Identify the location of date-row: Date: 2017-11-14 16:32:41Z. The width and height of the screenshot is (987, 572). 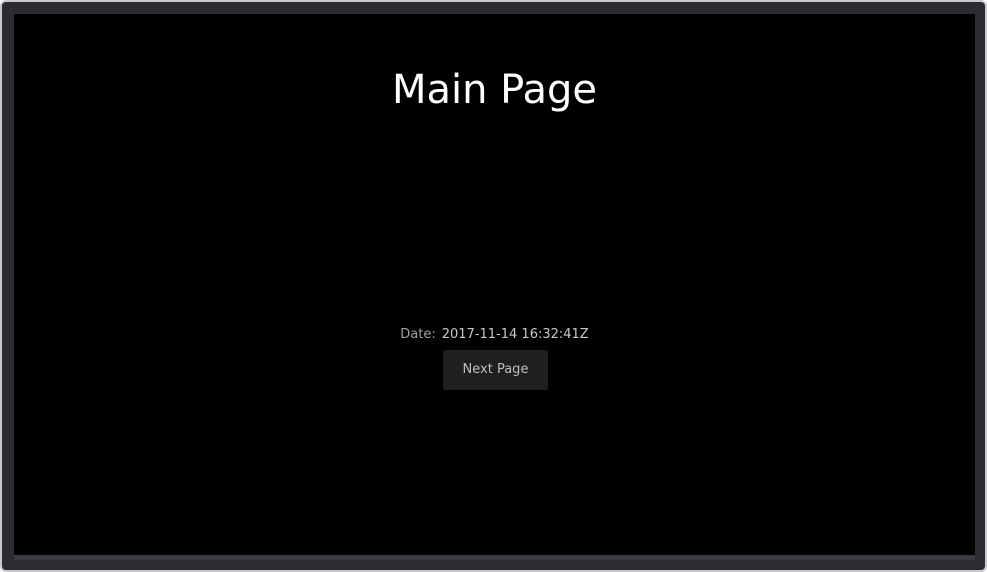
(494, 335).